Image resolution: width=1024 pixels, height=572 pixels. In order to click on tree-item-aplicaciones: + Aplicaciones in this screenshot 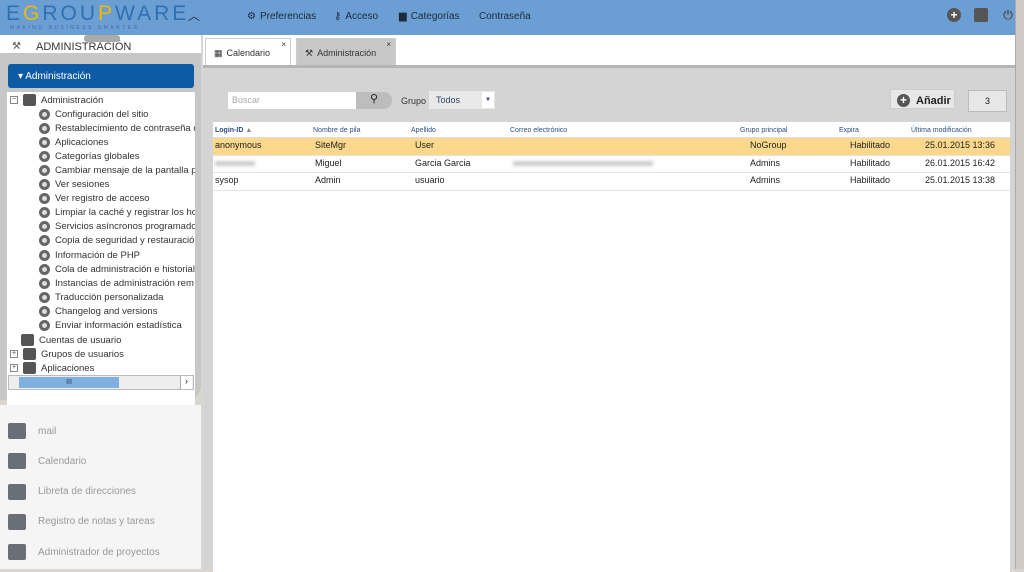, I will do `click(52, 368)`.